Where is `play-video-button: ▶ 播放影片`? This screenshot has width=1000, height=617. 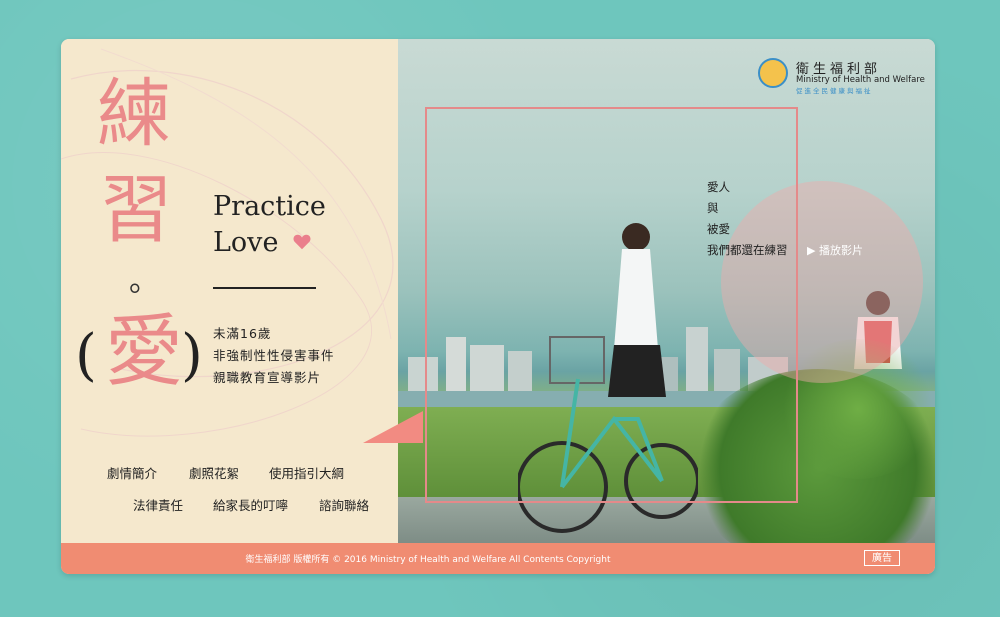 play-video-button: ▶ 播放影片 is located at coordinates (835, 250).